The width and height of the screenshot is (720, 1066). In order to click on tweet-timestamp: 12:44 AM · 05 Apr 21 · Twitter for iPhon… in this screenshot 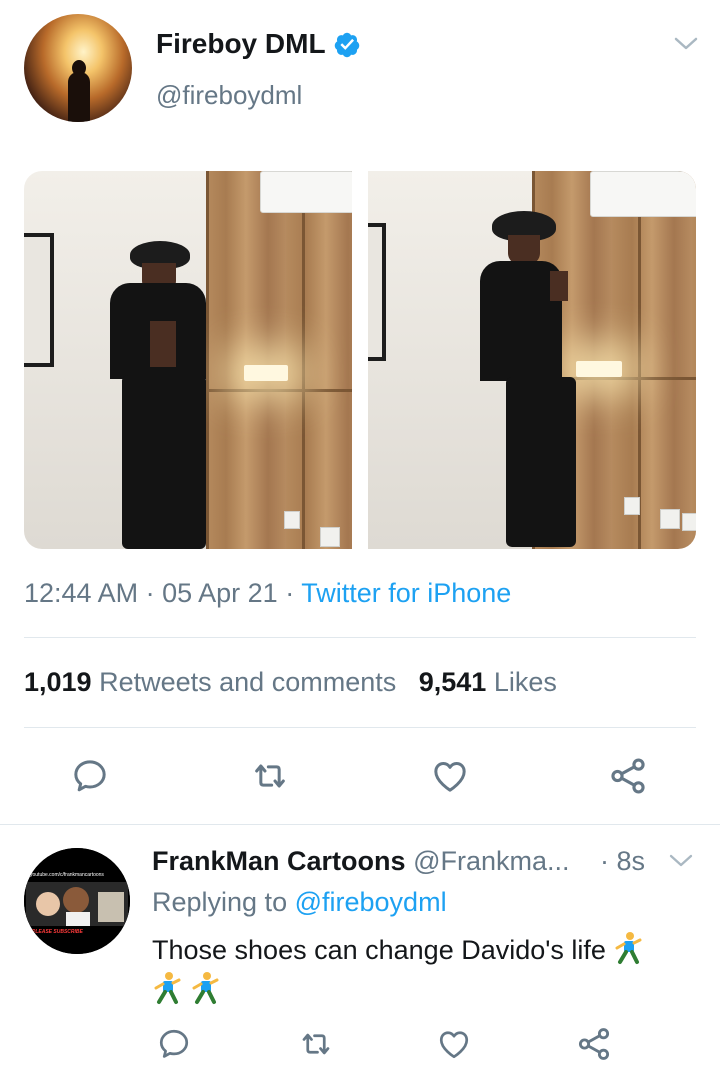, I will do `click(267, 593)`.